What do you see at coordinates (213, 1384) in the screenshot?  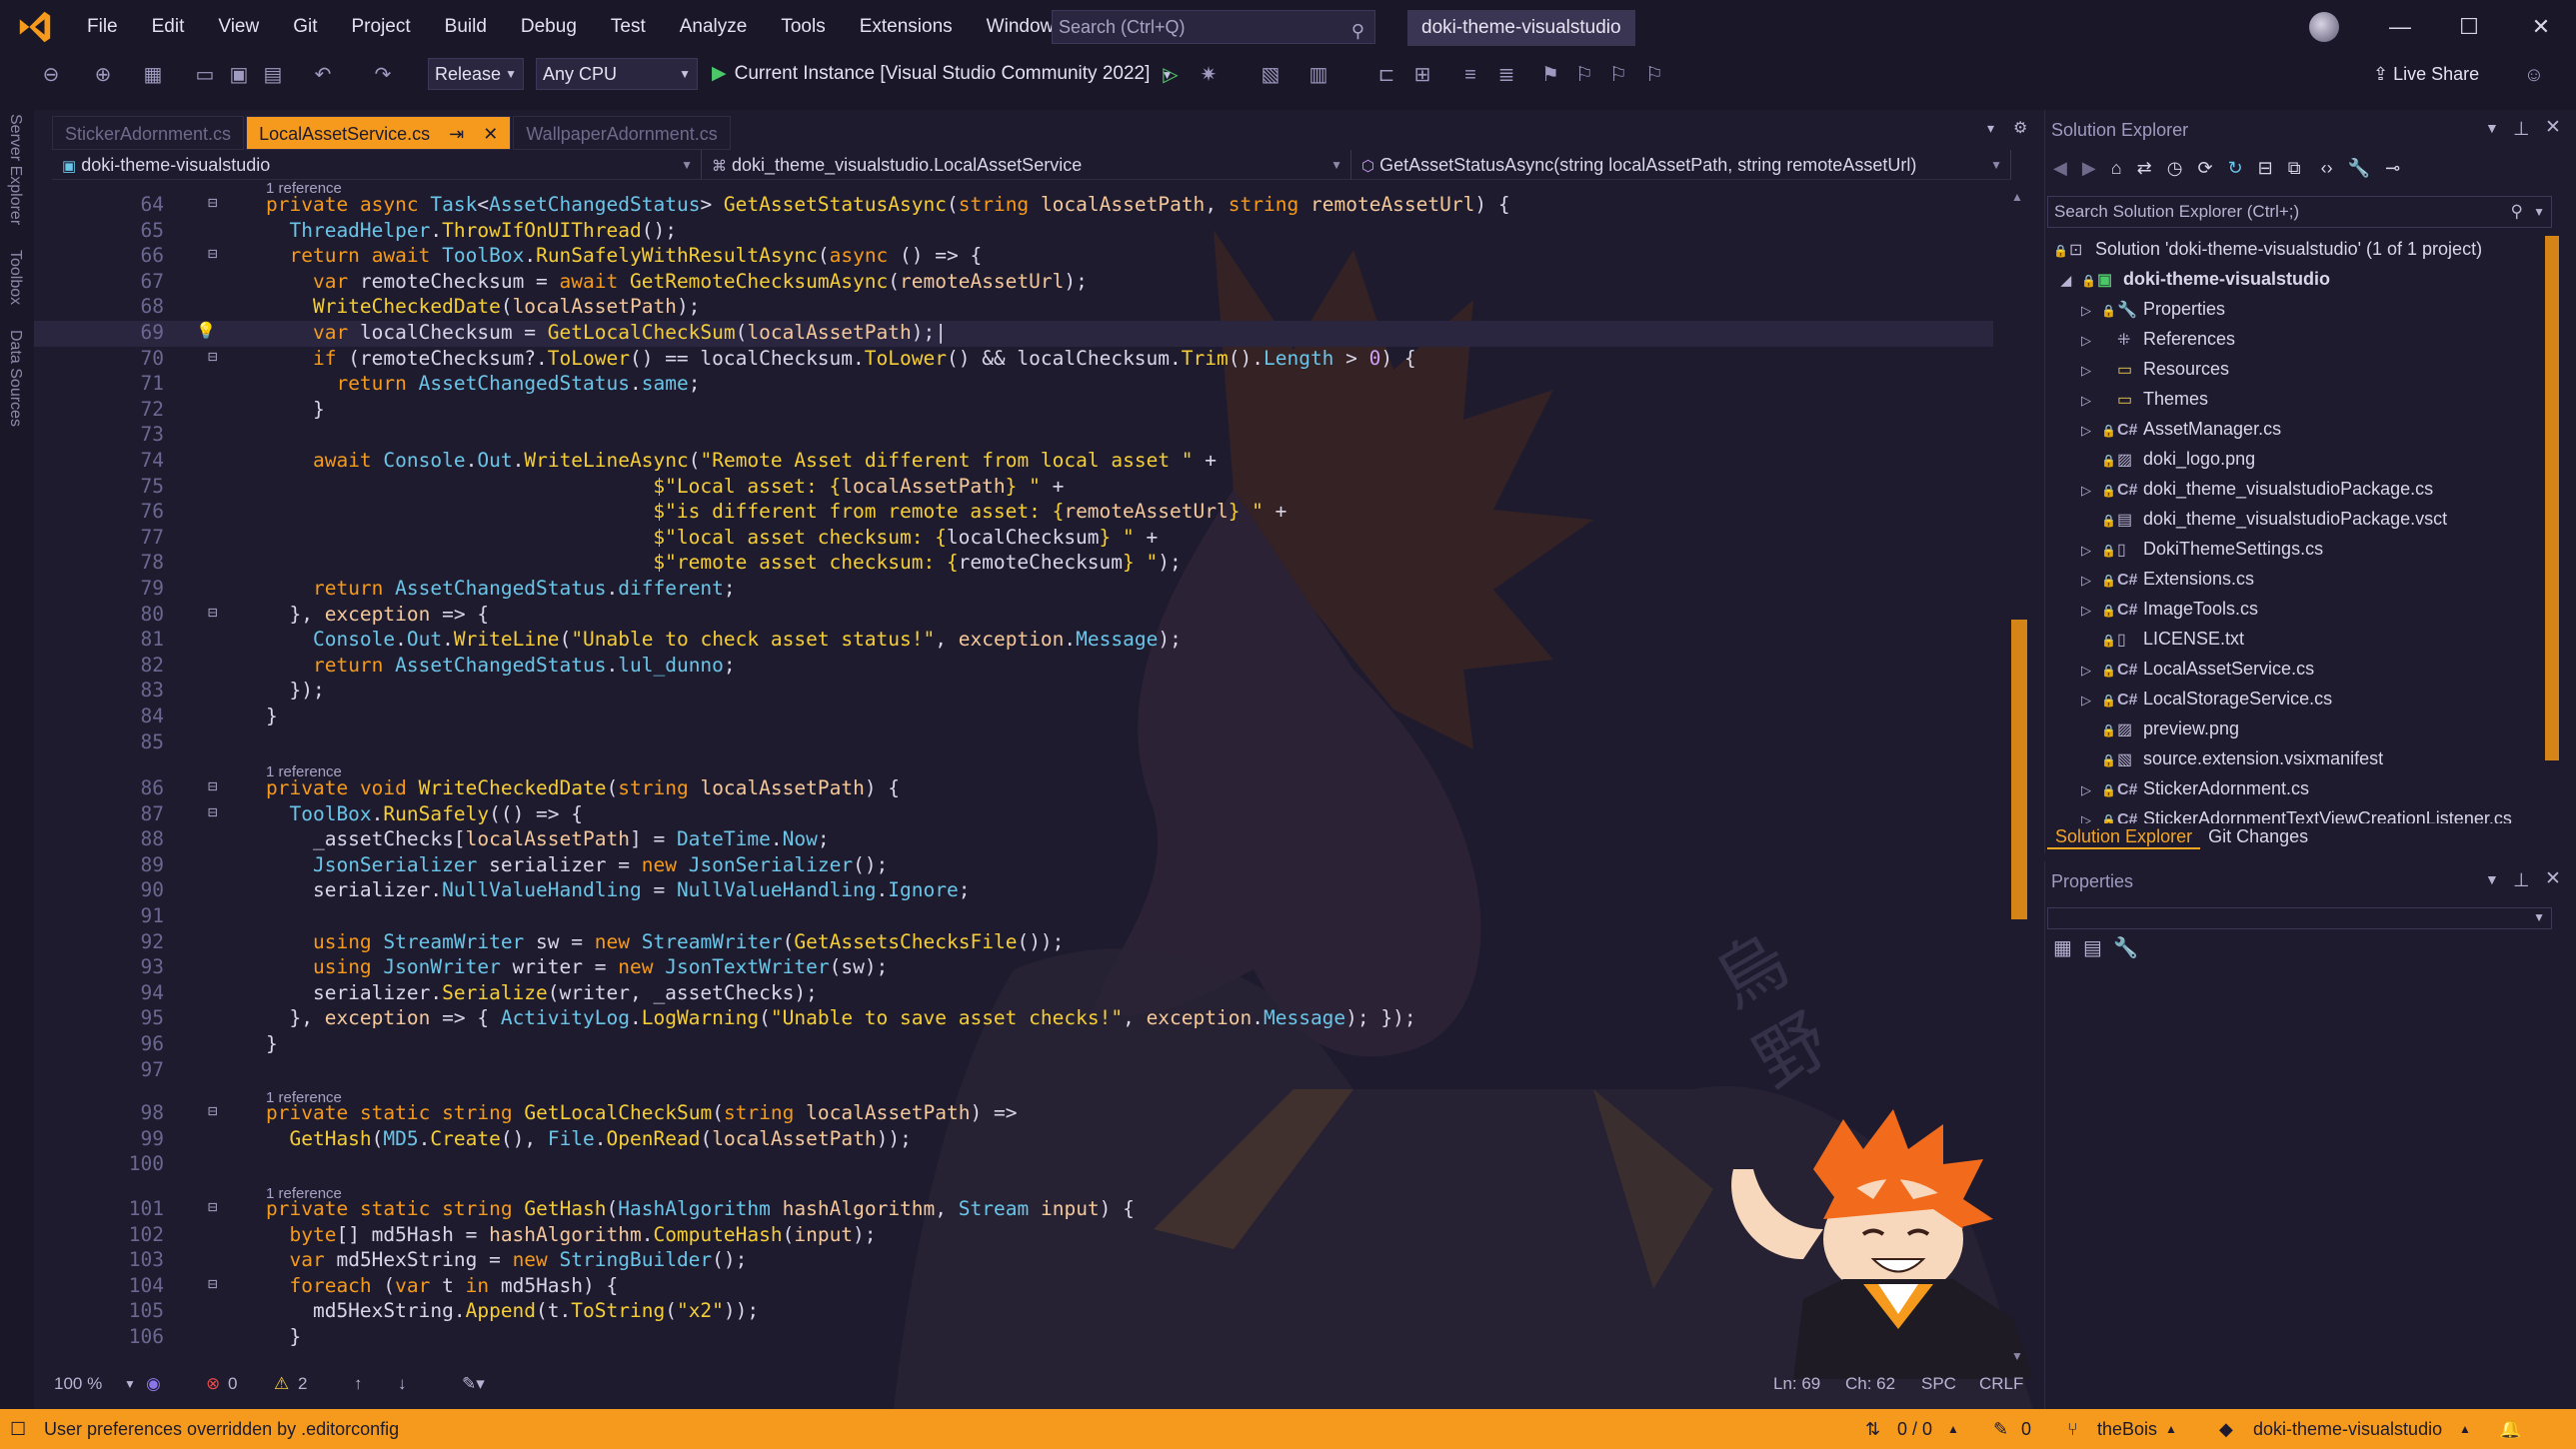 I see `error-icon: ⊗` at bounding box center [213, 1384].